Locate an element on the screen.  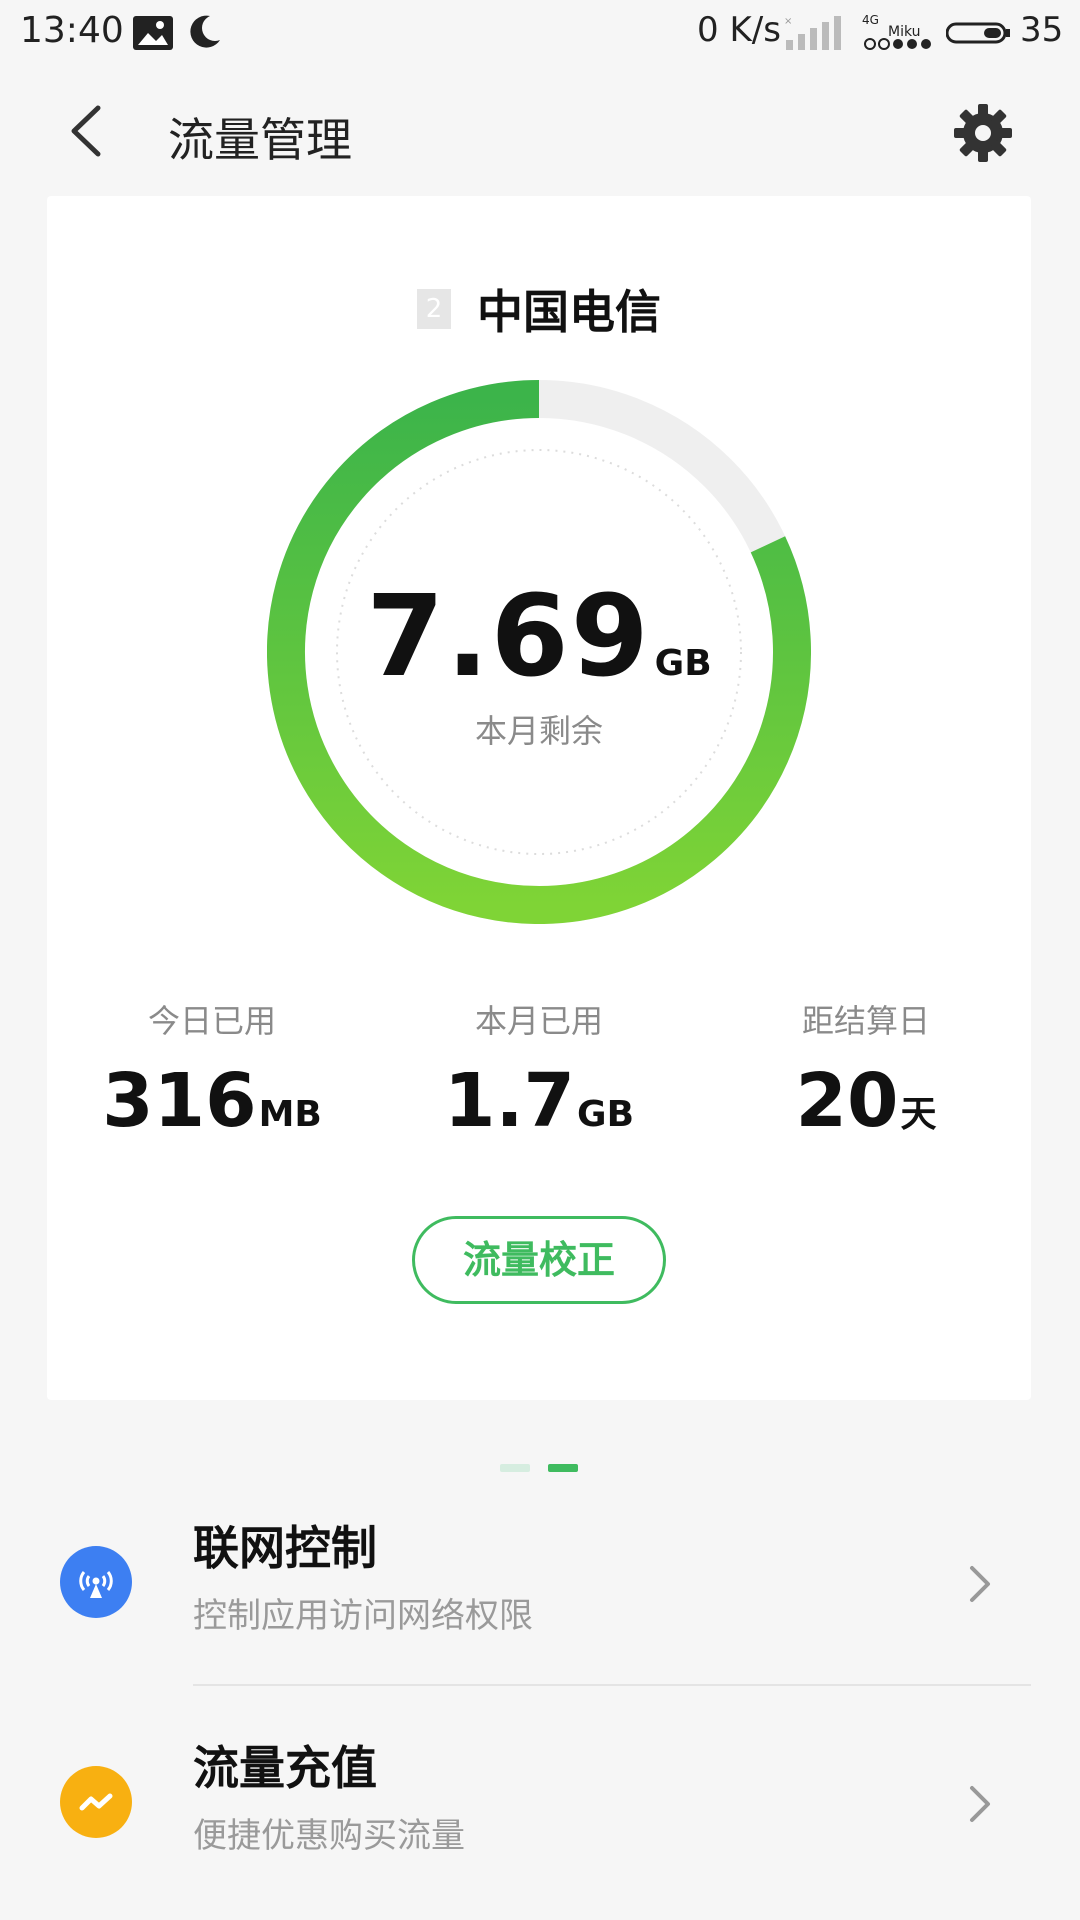
back-button is located at coordinates (88, 131).